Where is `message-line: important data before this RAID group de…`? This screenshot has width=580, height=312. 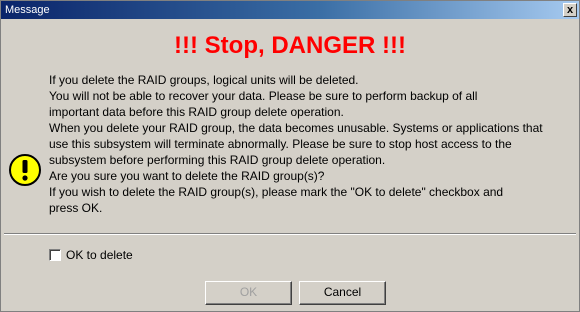
message-line: important data before this RAID group de… is located at coordinates (196, 112).